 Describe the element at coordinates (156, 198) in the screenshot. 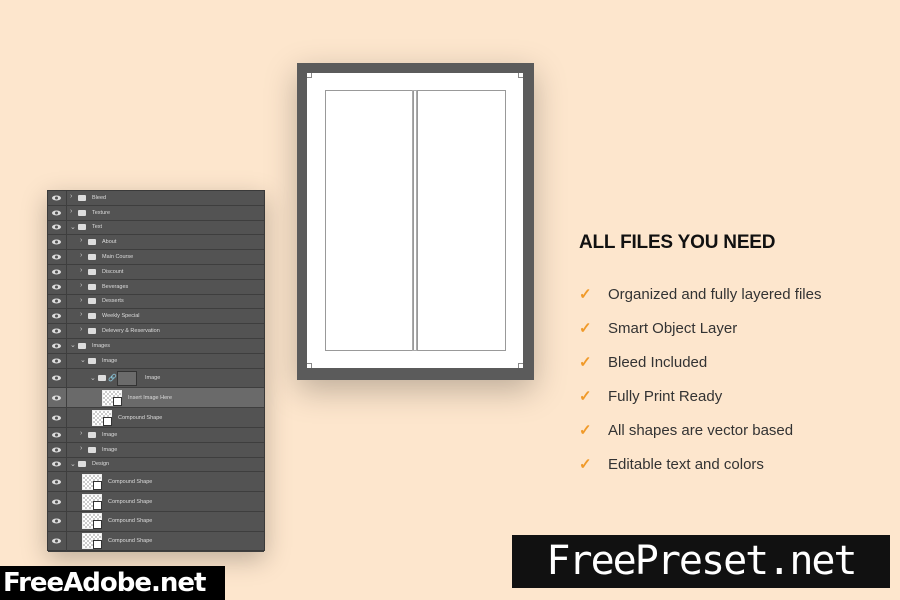

I see `layer-row: › Bleed` at that location.